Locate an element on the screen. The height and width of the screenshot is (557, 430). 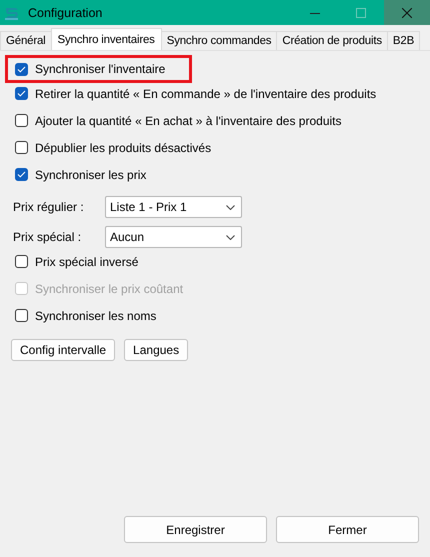
close-icon is located at coordinates (407, 12).